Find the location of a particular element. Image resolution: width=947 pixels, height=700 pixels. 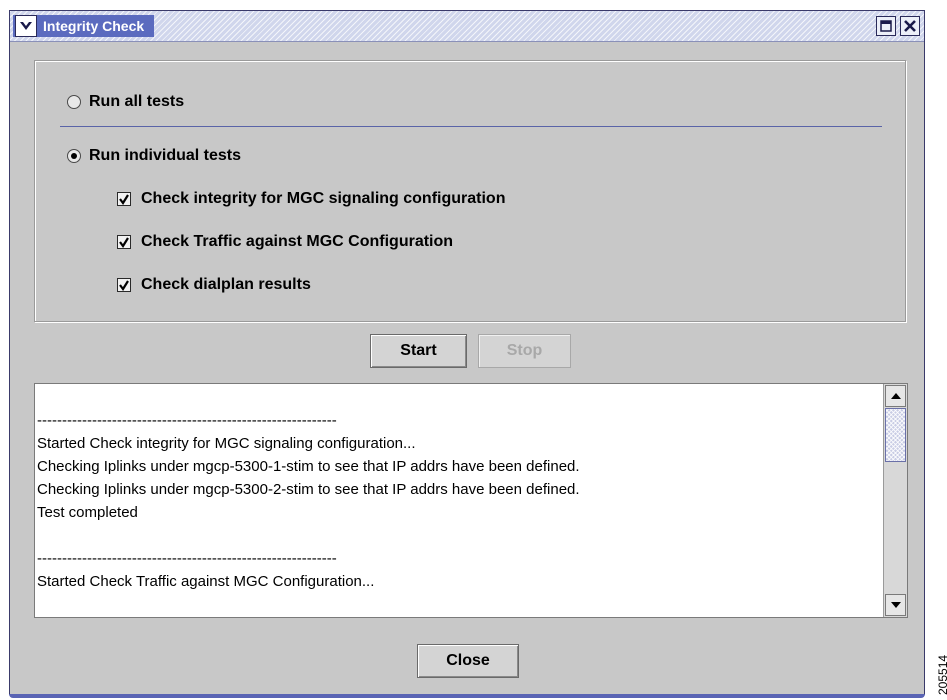

run-individual-tests-radio: Run individual tests is located at coordinates (154, 156).